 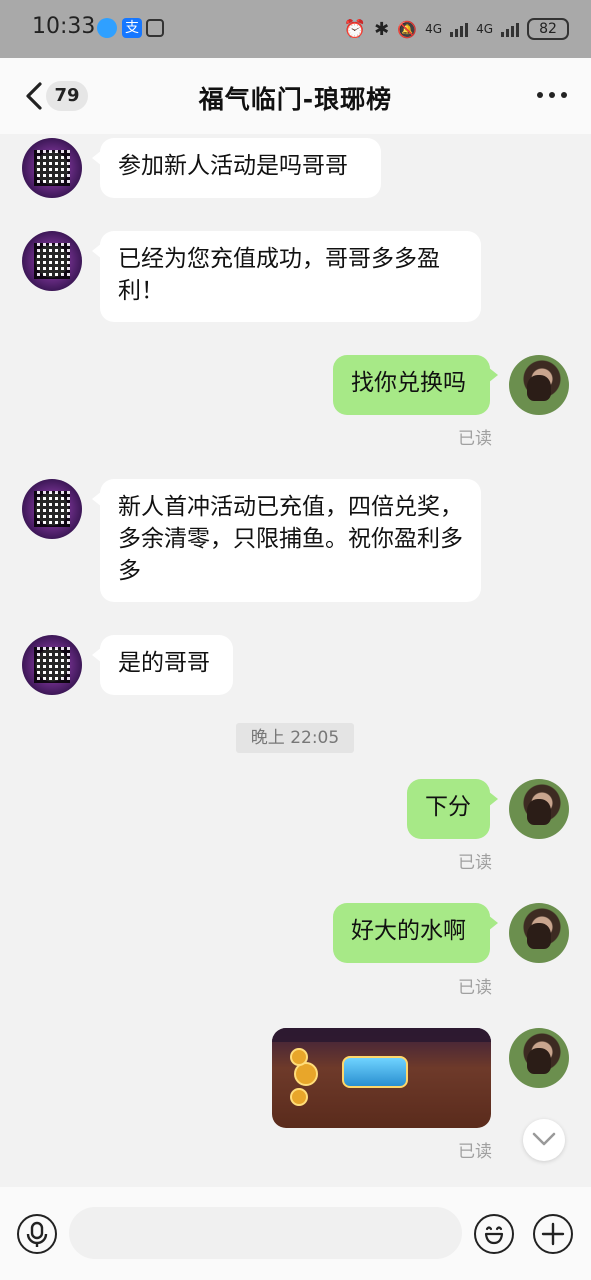 I want to click on sent-message-bubble: 找你兑换吗, so click(x=415, y=385).